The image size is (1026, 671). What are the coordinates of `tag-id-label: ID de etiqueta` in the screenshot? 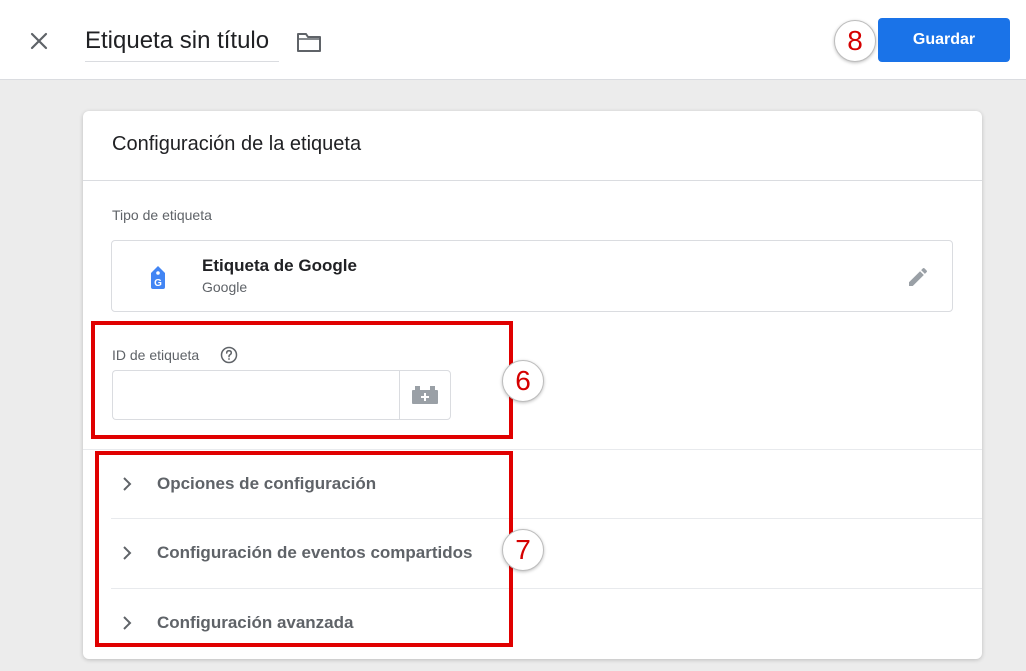 It's located at (156, 355).